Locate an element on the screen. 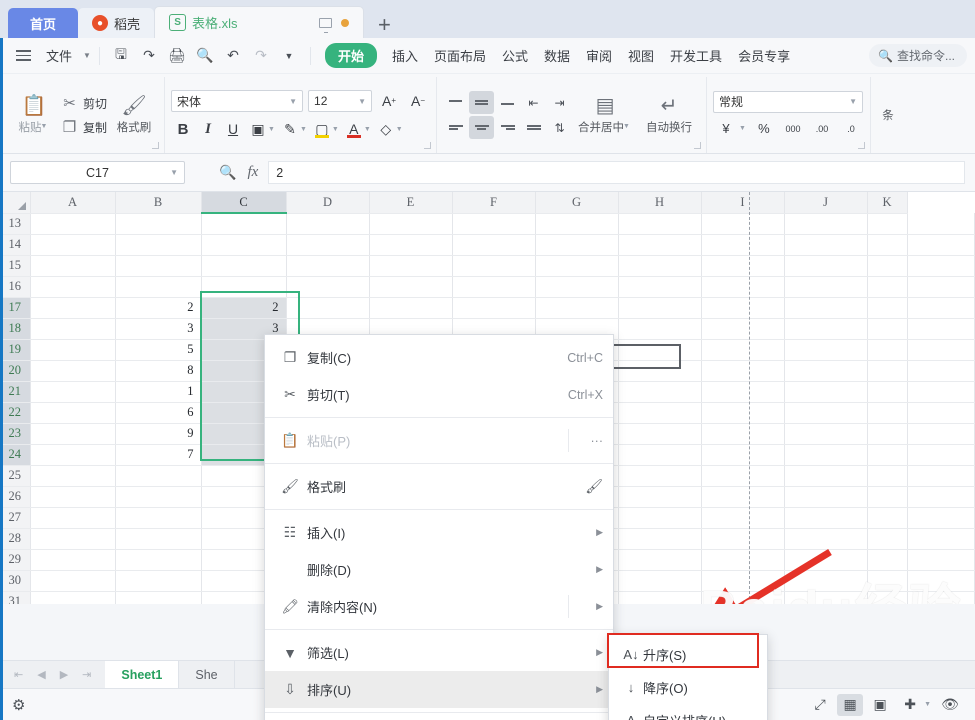 This screenshot has width=975, height=720. cell-A31 is located at coordinates (73, 597).